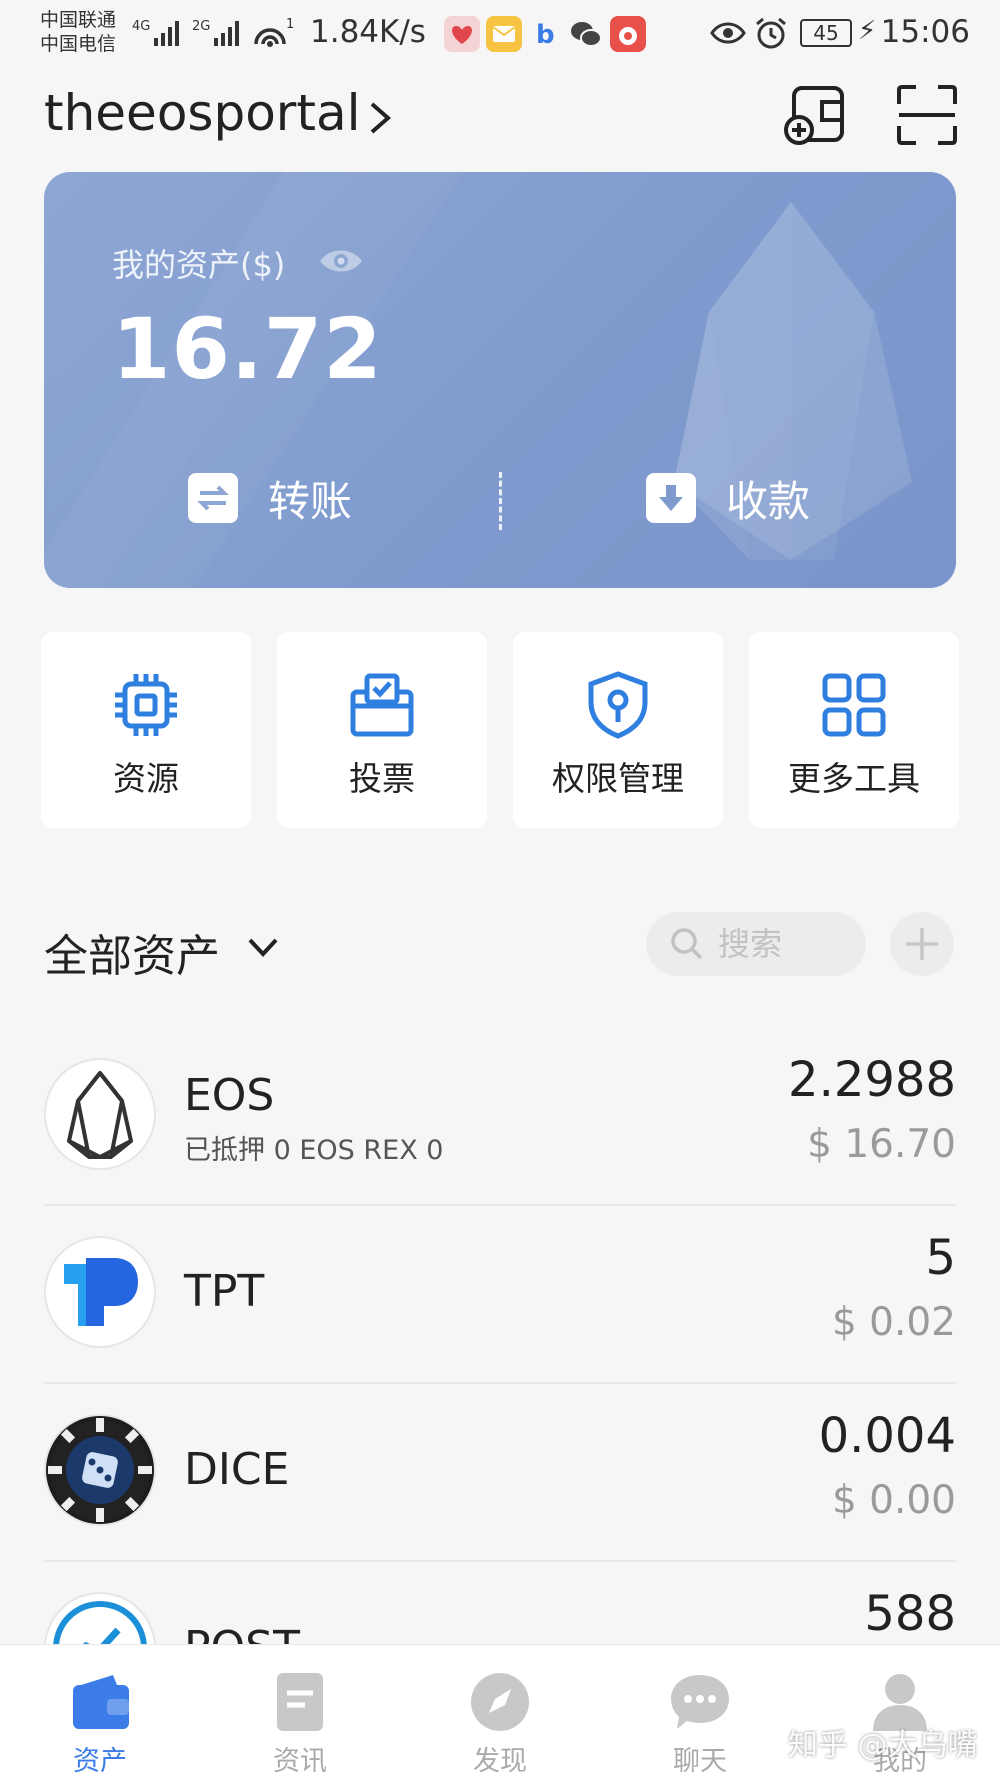 Image resolution: width=1000 pixels, height=1778 pixels. I want to click on dice-logo-icon, so click(100, 1470).